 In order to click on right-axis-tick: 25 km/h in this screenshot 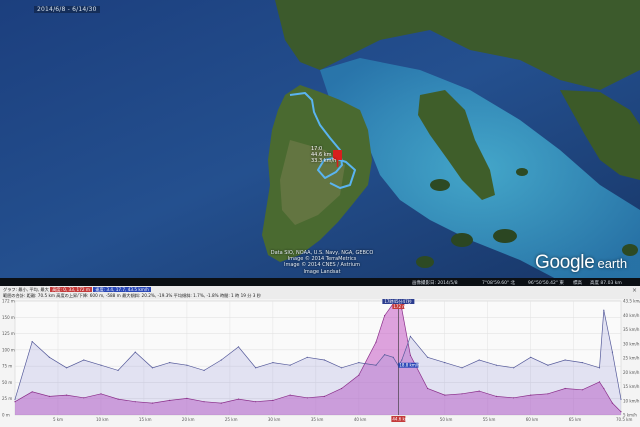, I will do `click(631, 358)`.